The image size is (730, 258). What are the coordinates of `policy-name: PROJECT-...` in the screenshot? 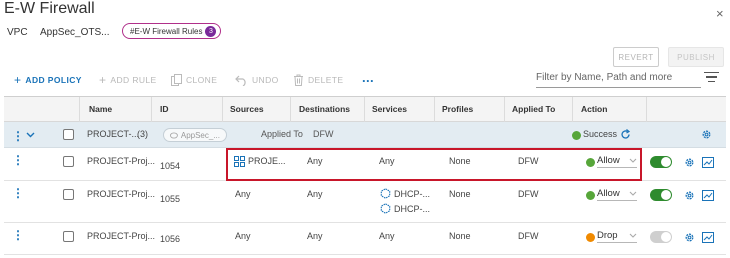 It's located at (113, 134).